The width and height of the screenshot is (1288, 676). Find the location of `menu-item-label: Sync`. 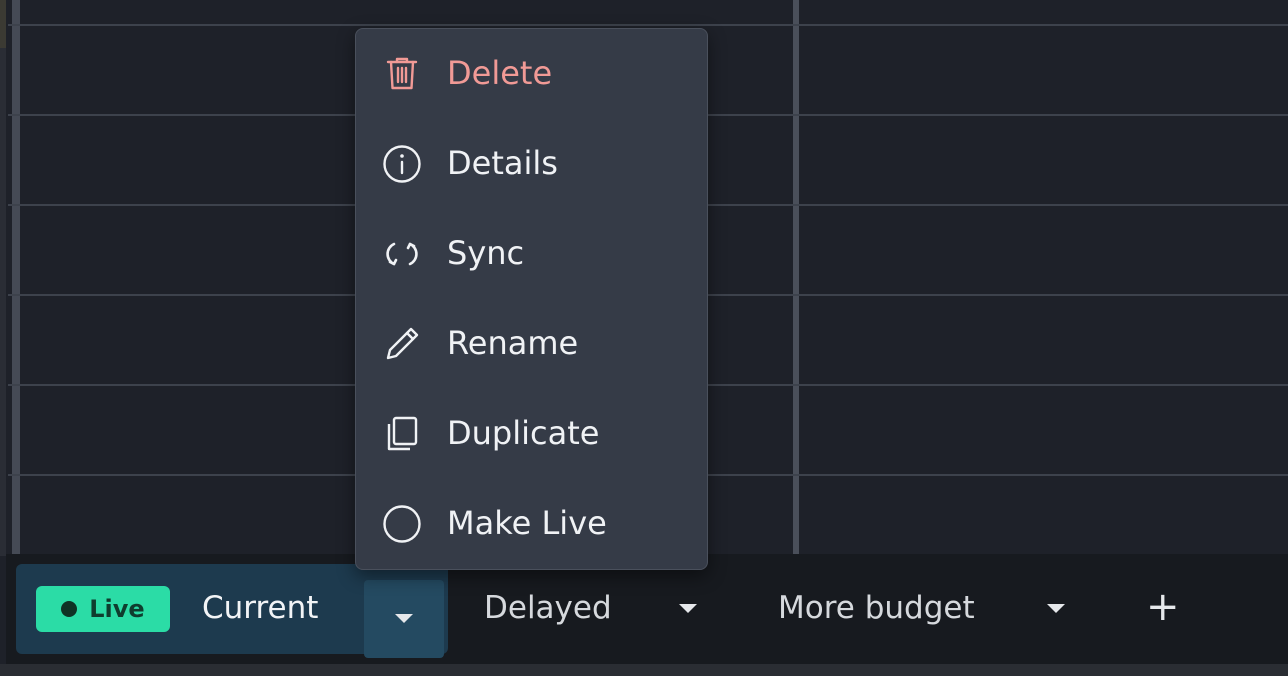

menu-item-label: Sync is located at coordinates (486, 253).